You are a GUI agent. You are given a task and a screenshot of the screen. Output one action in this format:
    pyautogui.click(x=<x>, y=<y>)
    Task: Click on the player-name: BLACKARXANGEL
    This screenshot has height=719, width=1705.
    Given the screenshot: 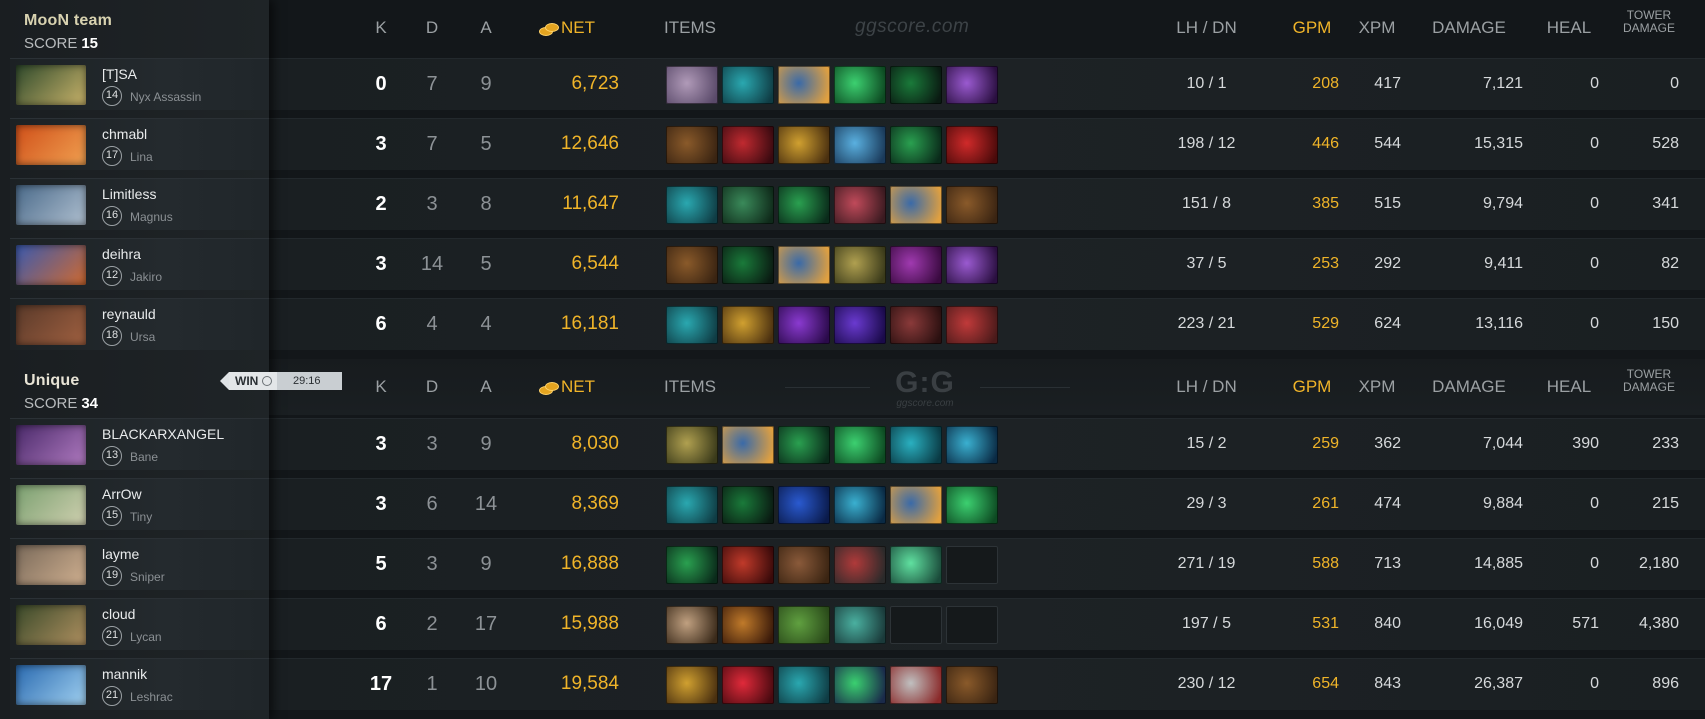 What is the action you would take?
    pyautogui.click(x=163, y=434)
    